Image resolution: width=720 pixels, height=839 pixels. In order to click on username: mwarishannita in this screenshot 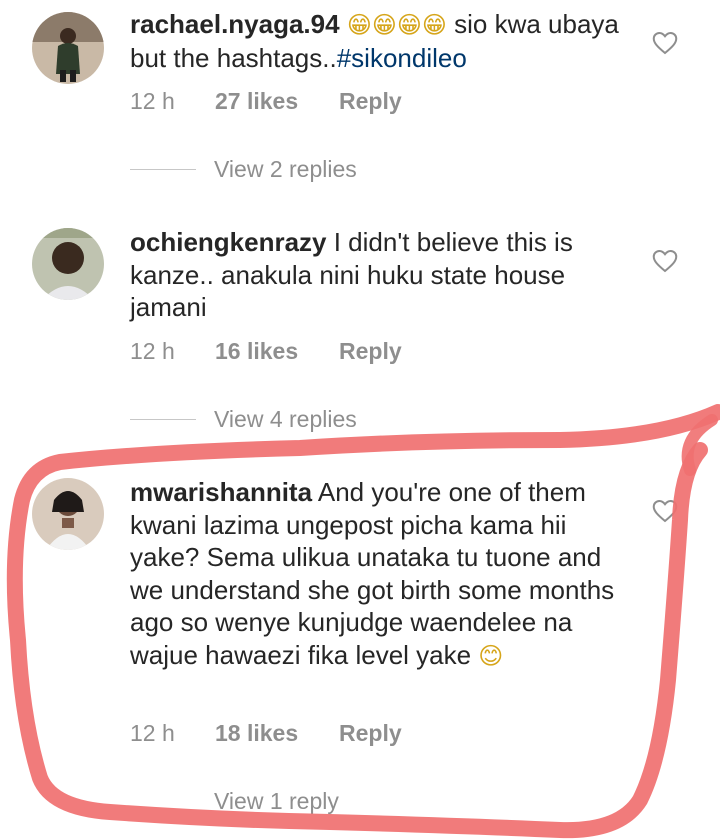, I will do `click(221, 492)`.